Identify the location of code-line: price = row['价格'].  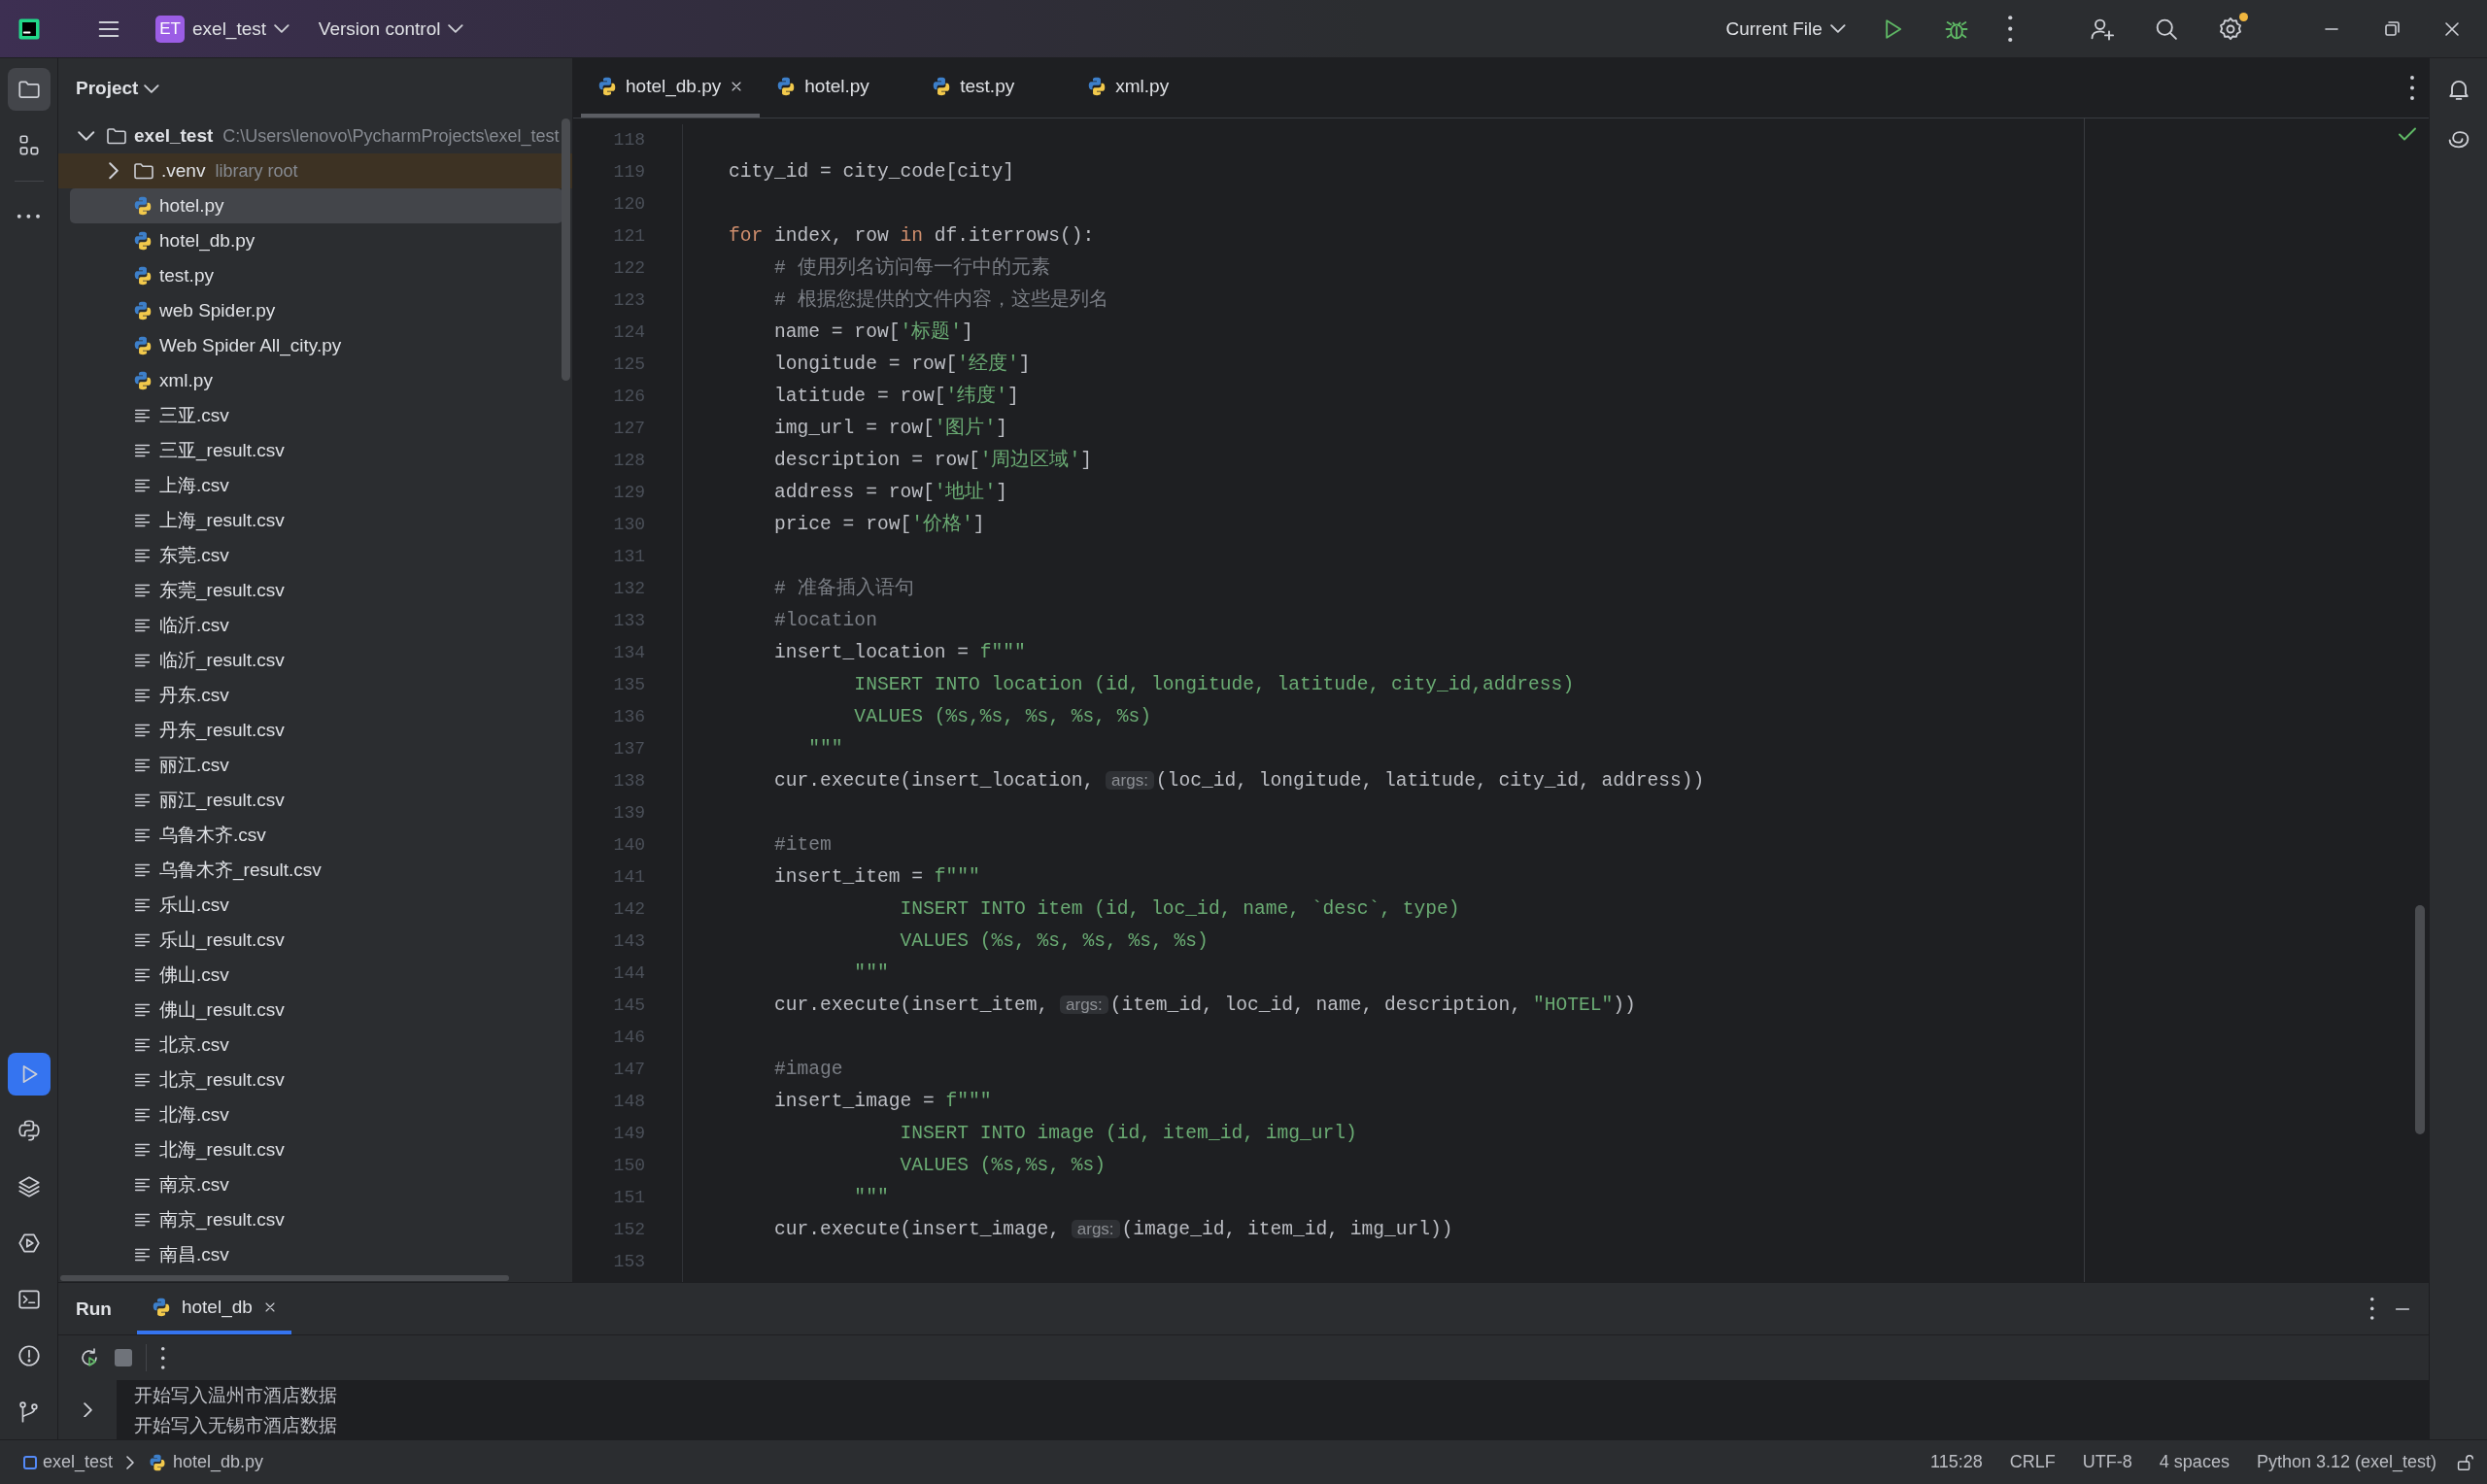
(879, 524).